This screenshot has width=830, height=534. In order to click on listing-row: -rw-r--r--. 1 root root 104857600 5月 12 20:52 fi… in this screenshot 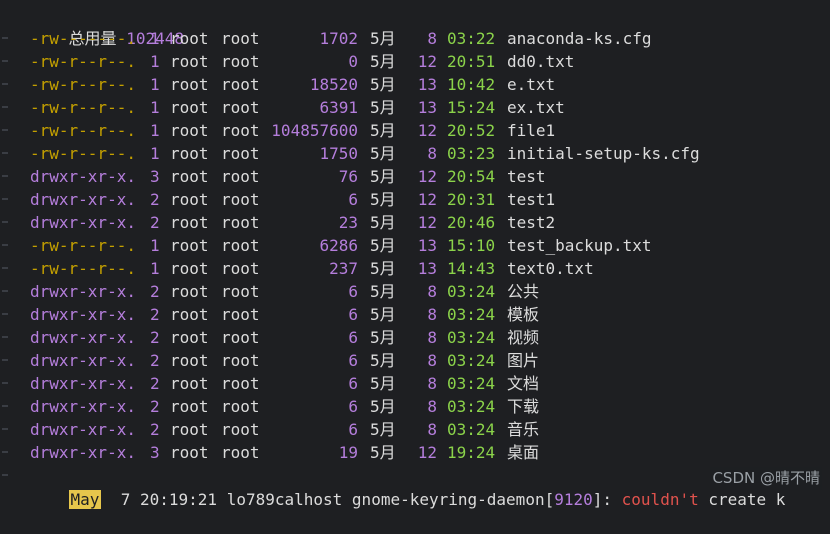, I will do `click(415, 130)`.